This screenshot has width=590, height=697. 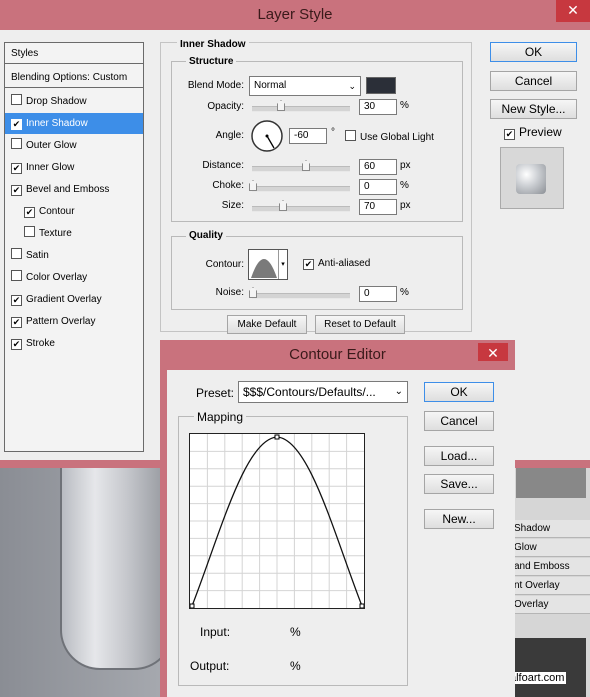 I want to click on opacity-input: 30, so click(x=378, y=107).